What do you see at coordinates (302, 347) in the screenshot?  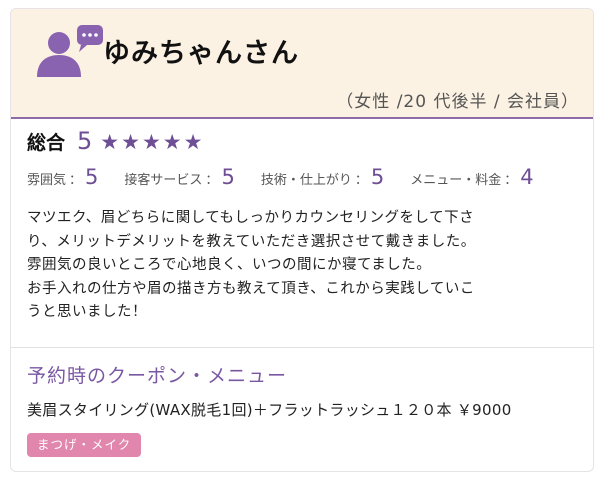 I see `divider` at bounding box center [302, 347].